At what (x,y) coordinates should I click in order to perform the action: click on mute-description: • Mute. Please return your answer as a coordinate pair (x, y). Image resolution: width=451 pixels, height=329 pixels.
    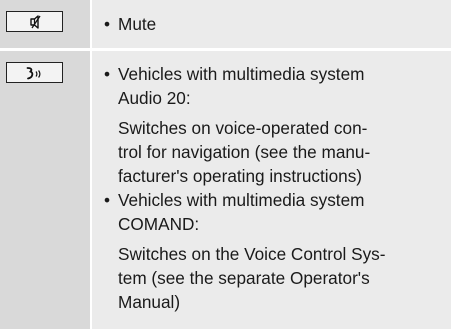
    Looking at the image, I should click on (274, 24).